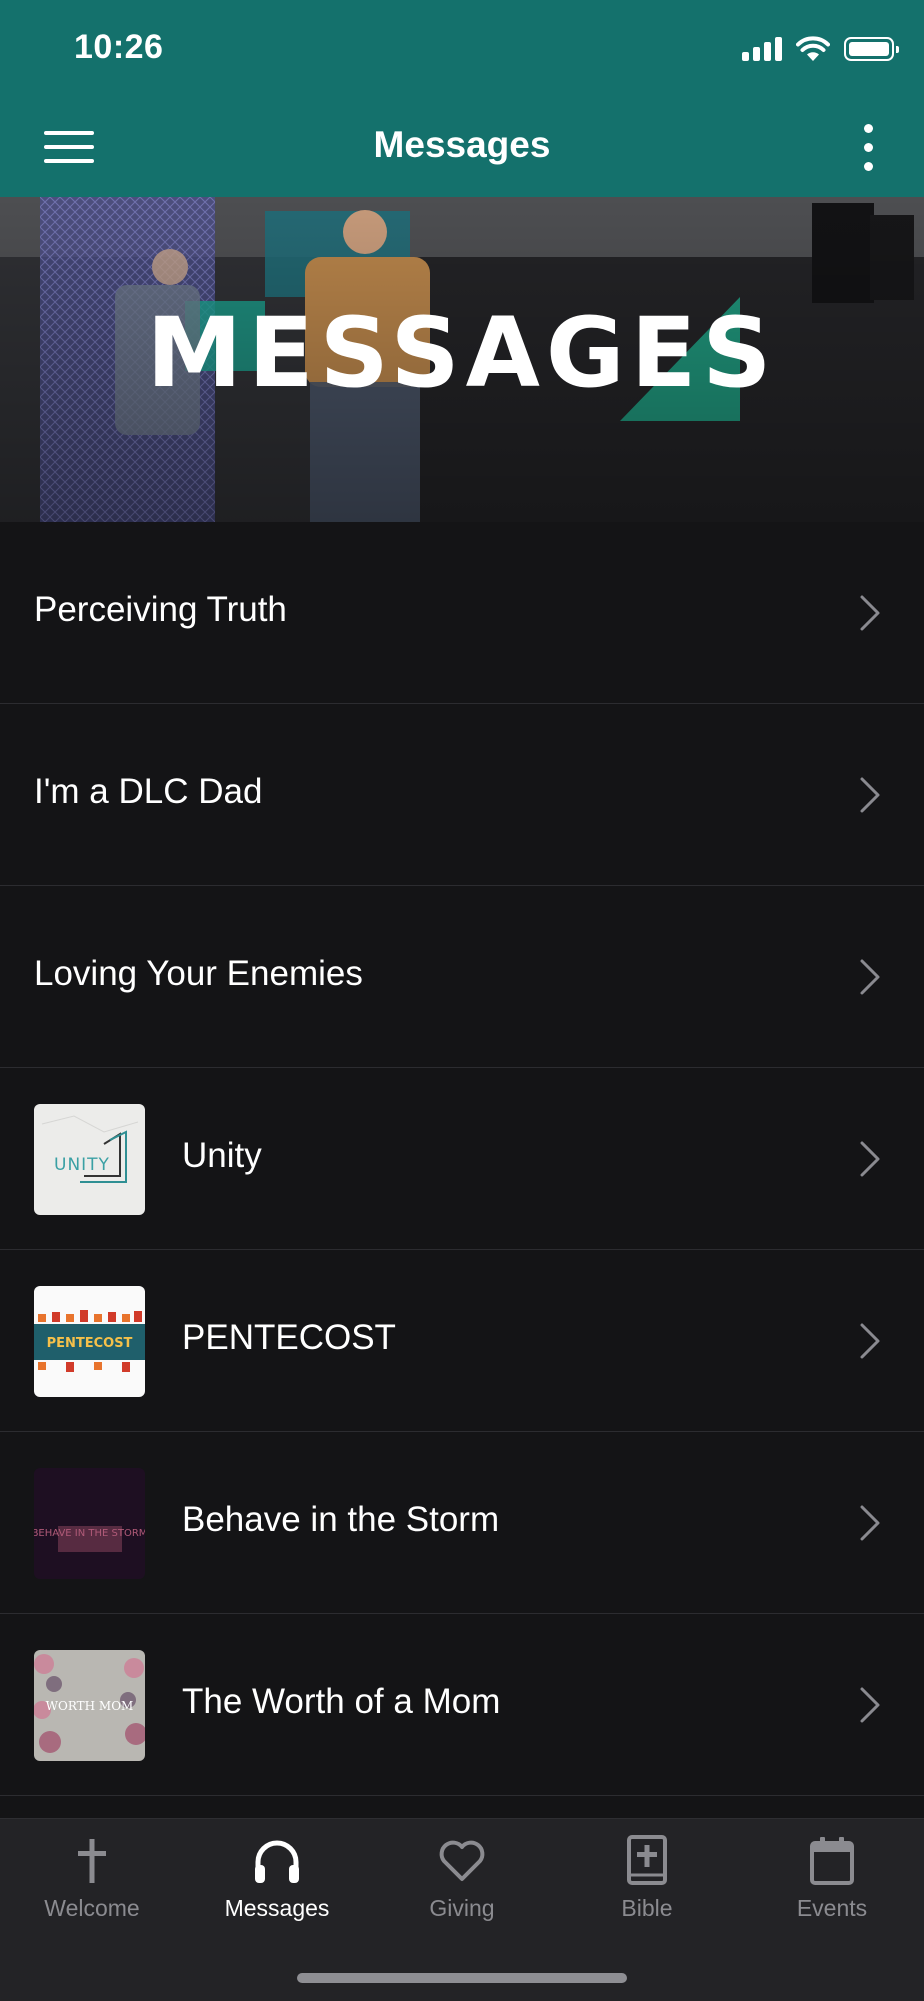 This screenshot has width=924, height=2001. I want to click on list-item-title: PENTECOST, so click(289, 1337).